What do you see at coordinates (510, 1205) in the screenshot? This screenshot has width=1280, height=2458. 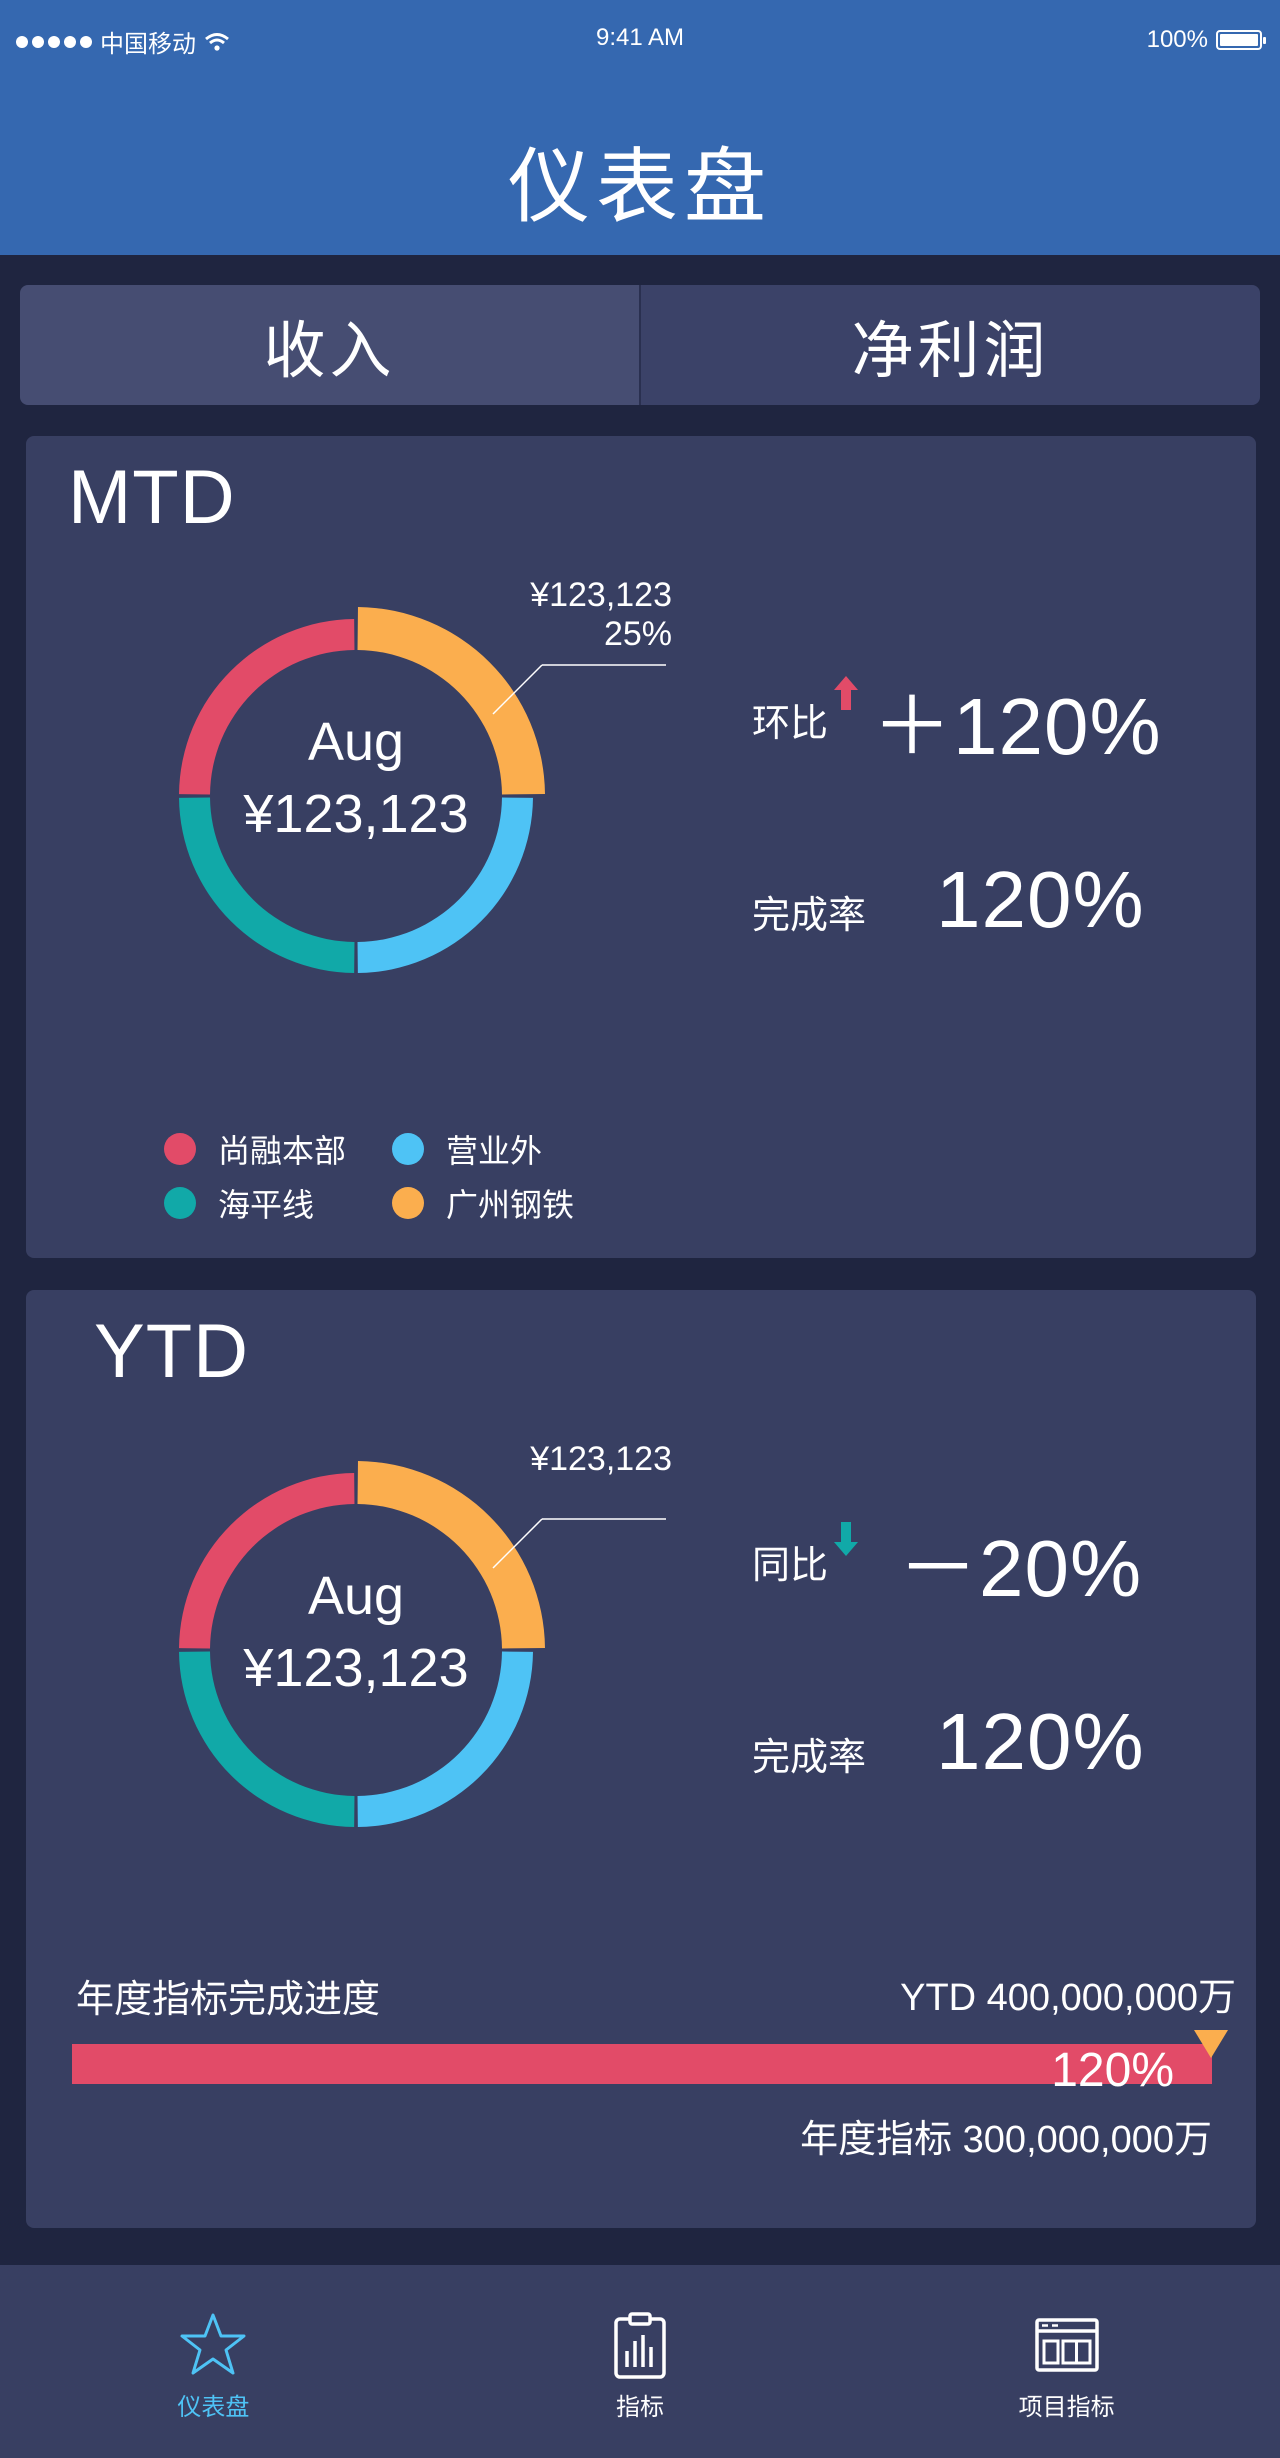 I see `legend-label: 广州钢铁` at bounding box center [510, 1205].